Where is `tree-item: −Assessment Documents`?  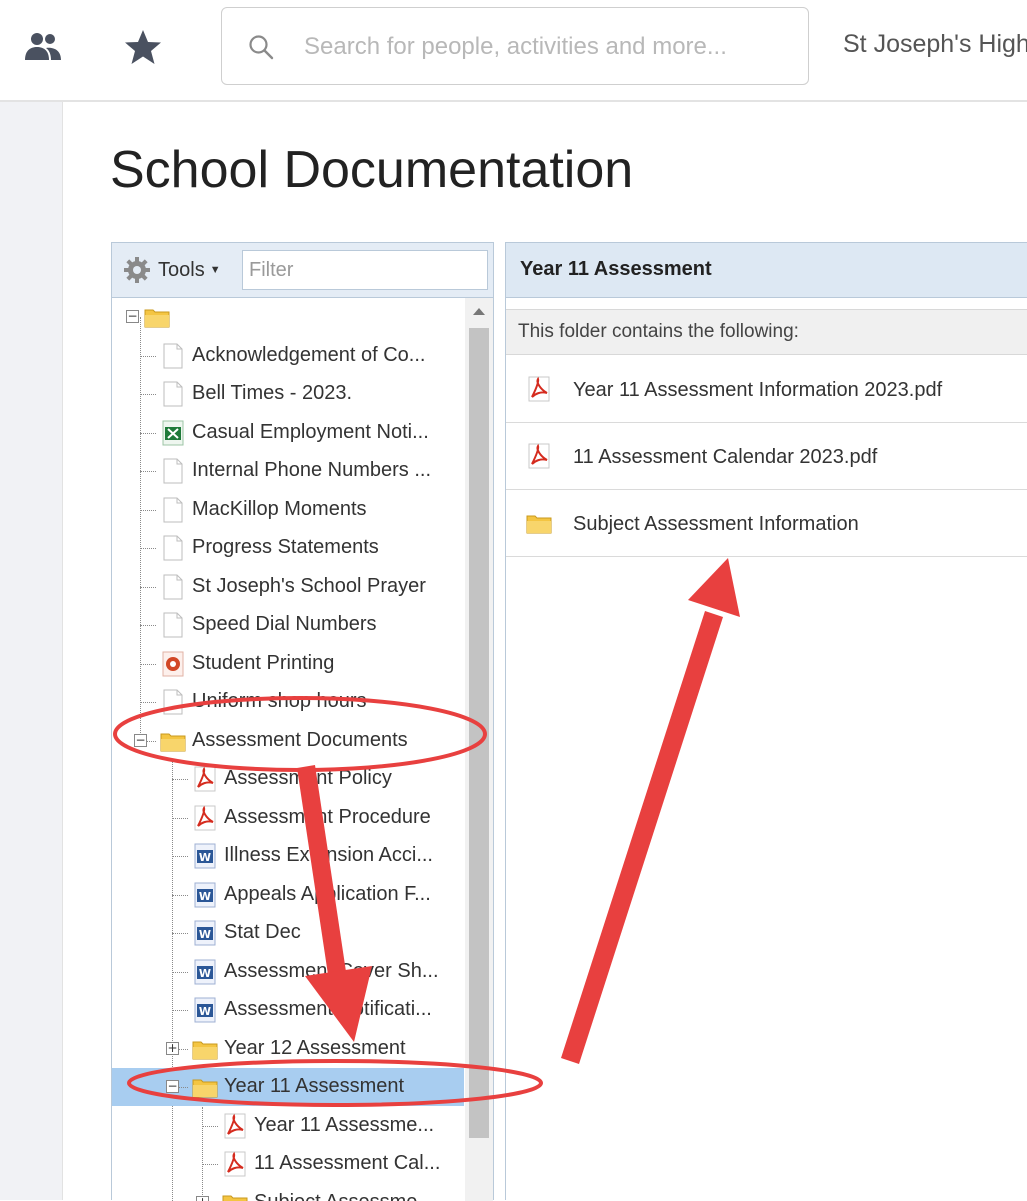 tree-item: −Assessment Documents is located at coordinates (288, 741).